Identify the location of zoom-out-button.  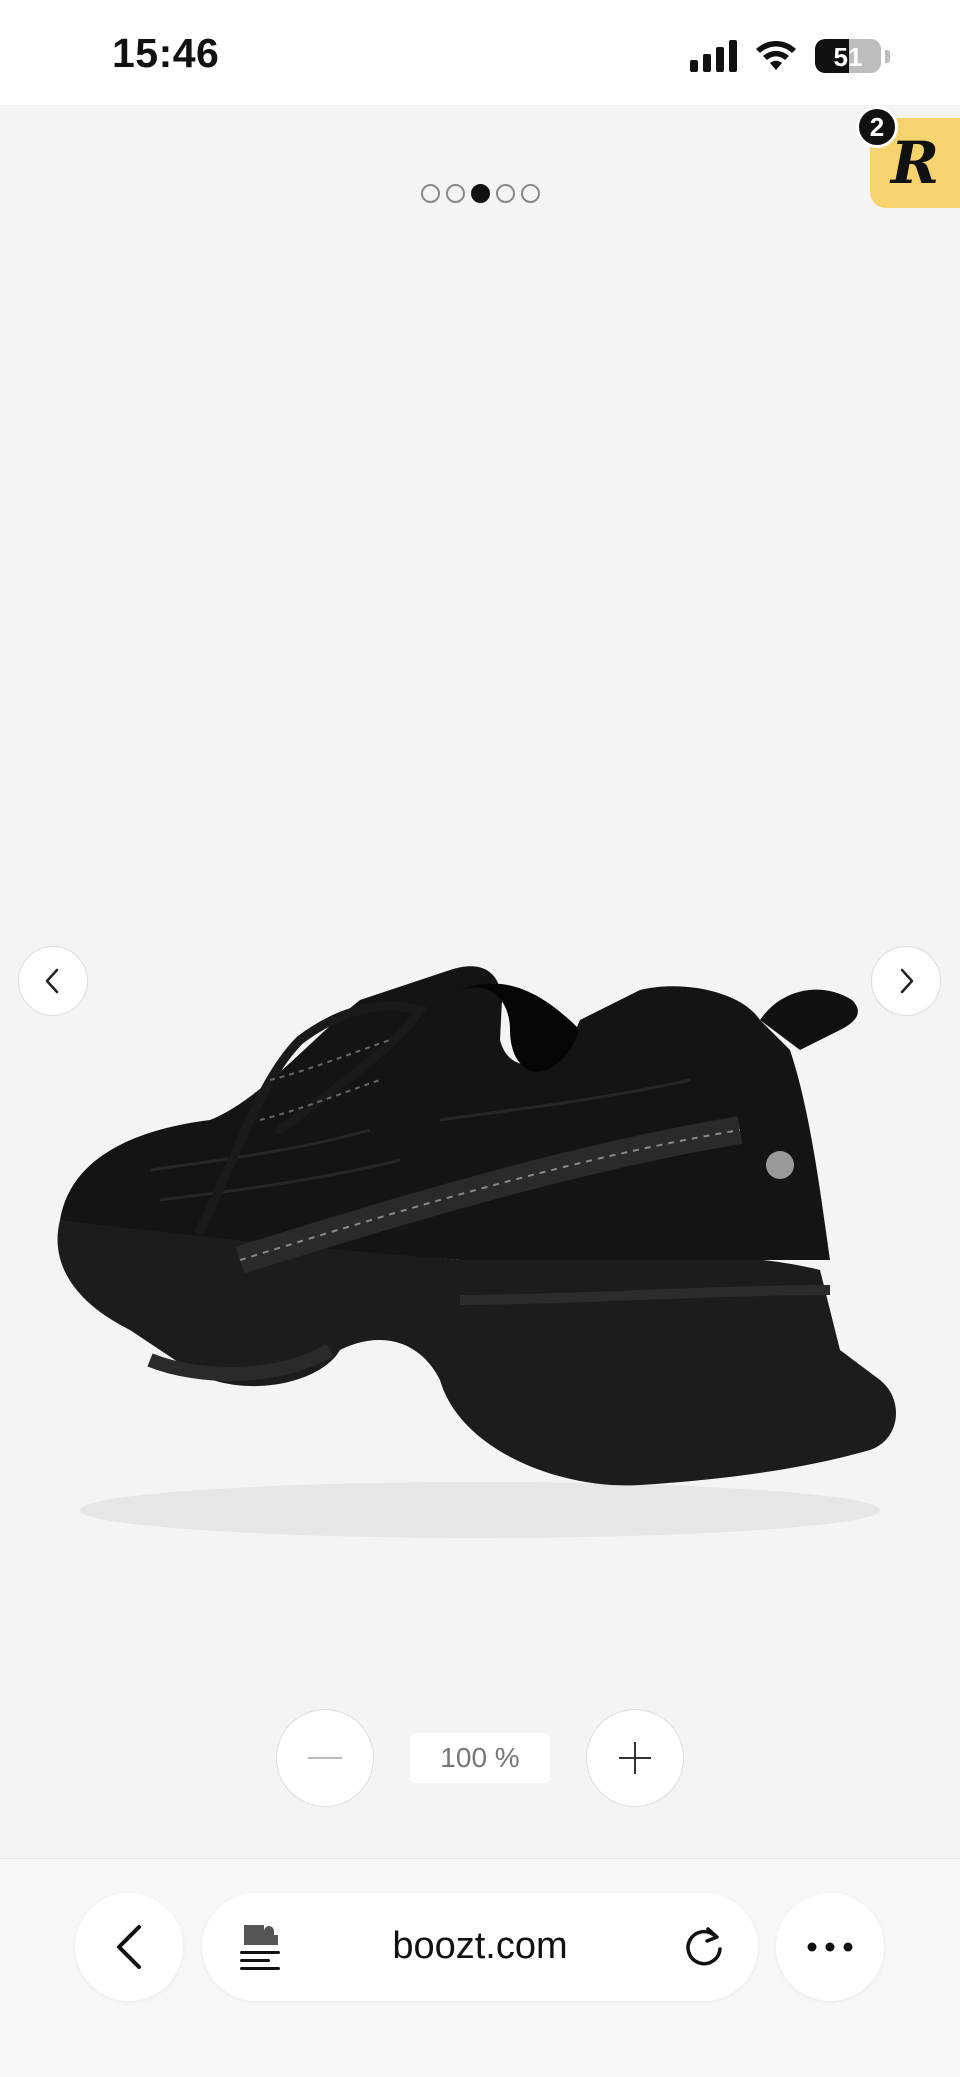
(325, 1758).